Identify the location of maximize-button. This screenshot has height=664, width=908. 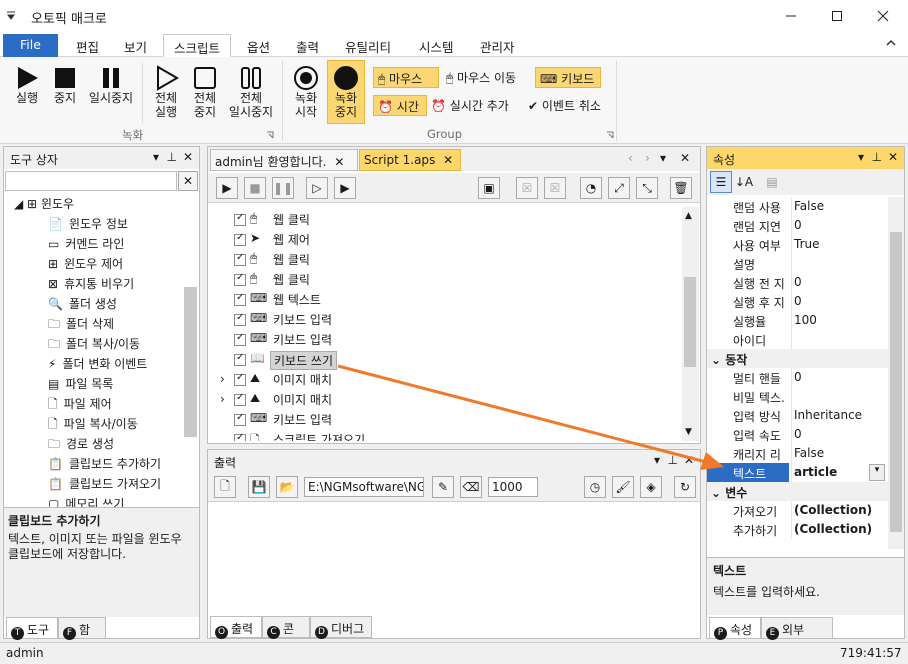
(837, 15).